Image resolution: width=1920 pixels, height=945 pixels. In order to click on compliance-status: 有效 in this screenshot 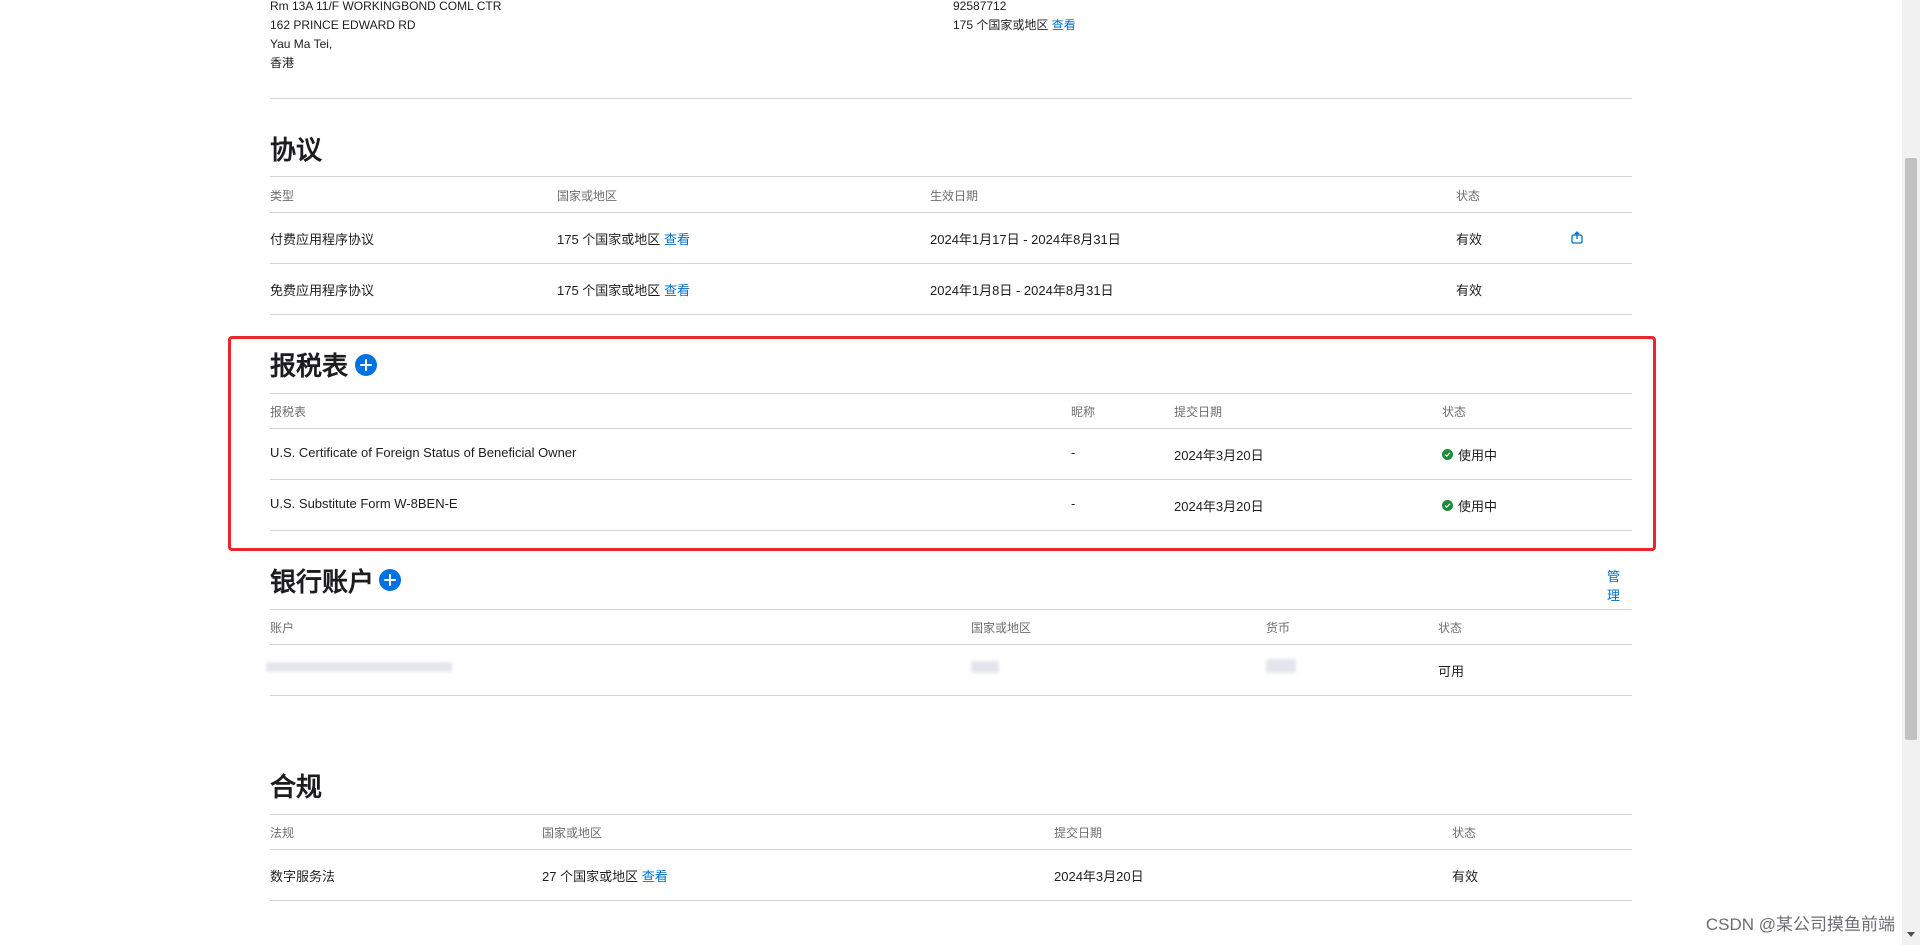, I will do `click(1465, 876)`.